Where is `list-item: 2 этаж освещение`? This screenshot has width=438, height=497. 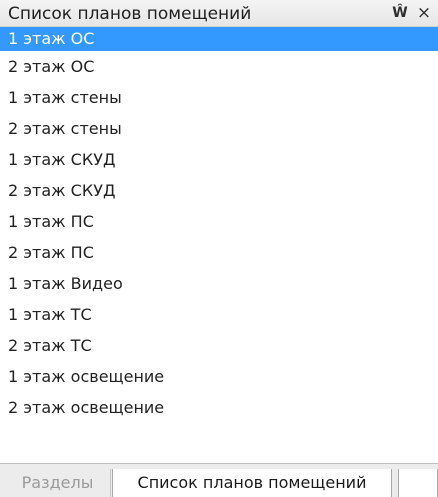
list-item: 2 этаж освещение is located at coordinates (219, 407).